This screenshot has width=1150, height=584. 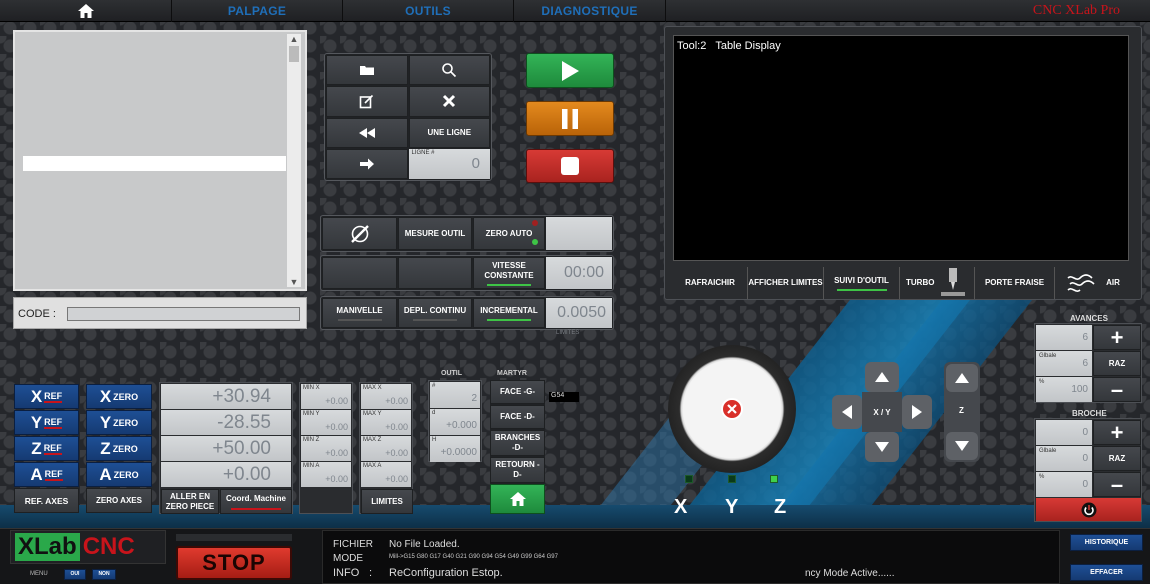 I want to click on outil-field: d +0.000, so click(x=455, y=422).